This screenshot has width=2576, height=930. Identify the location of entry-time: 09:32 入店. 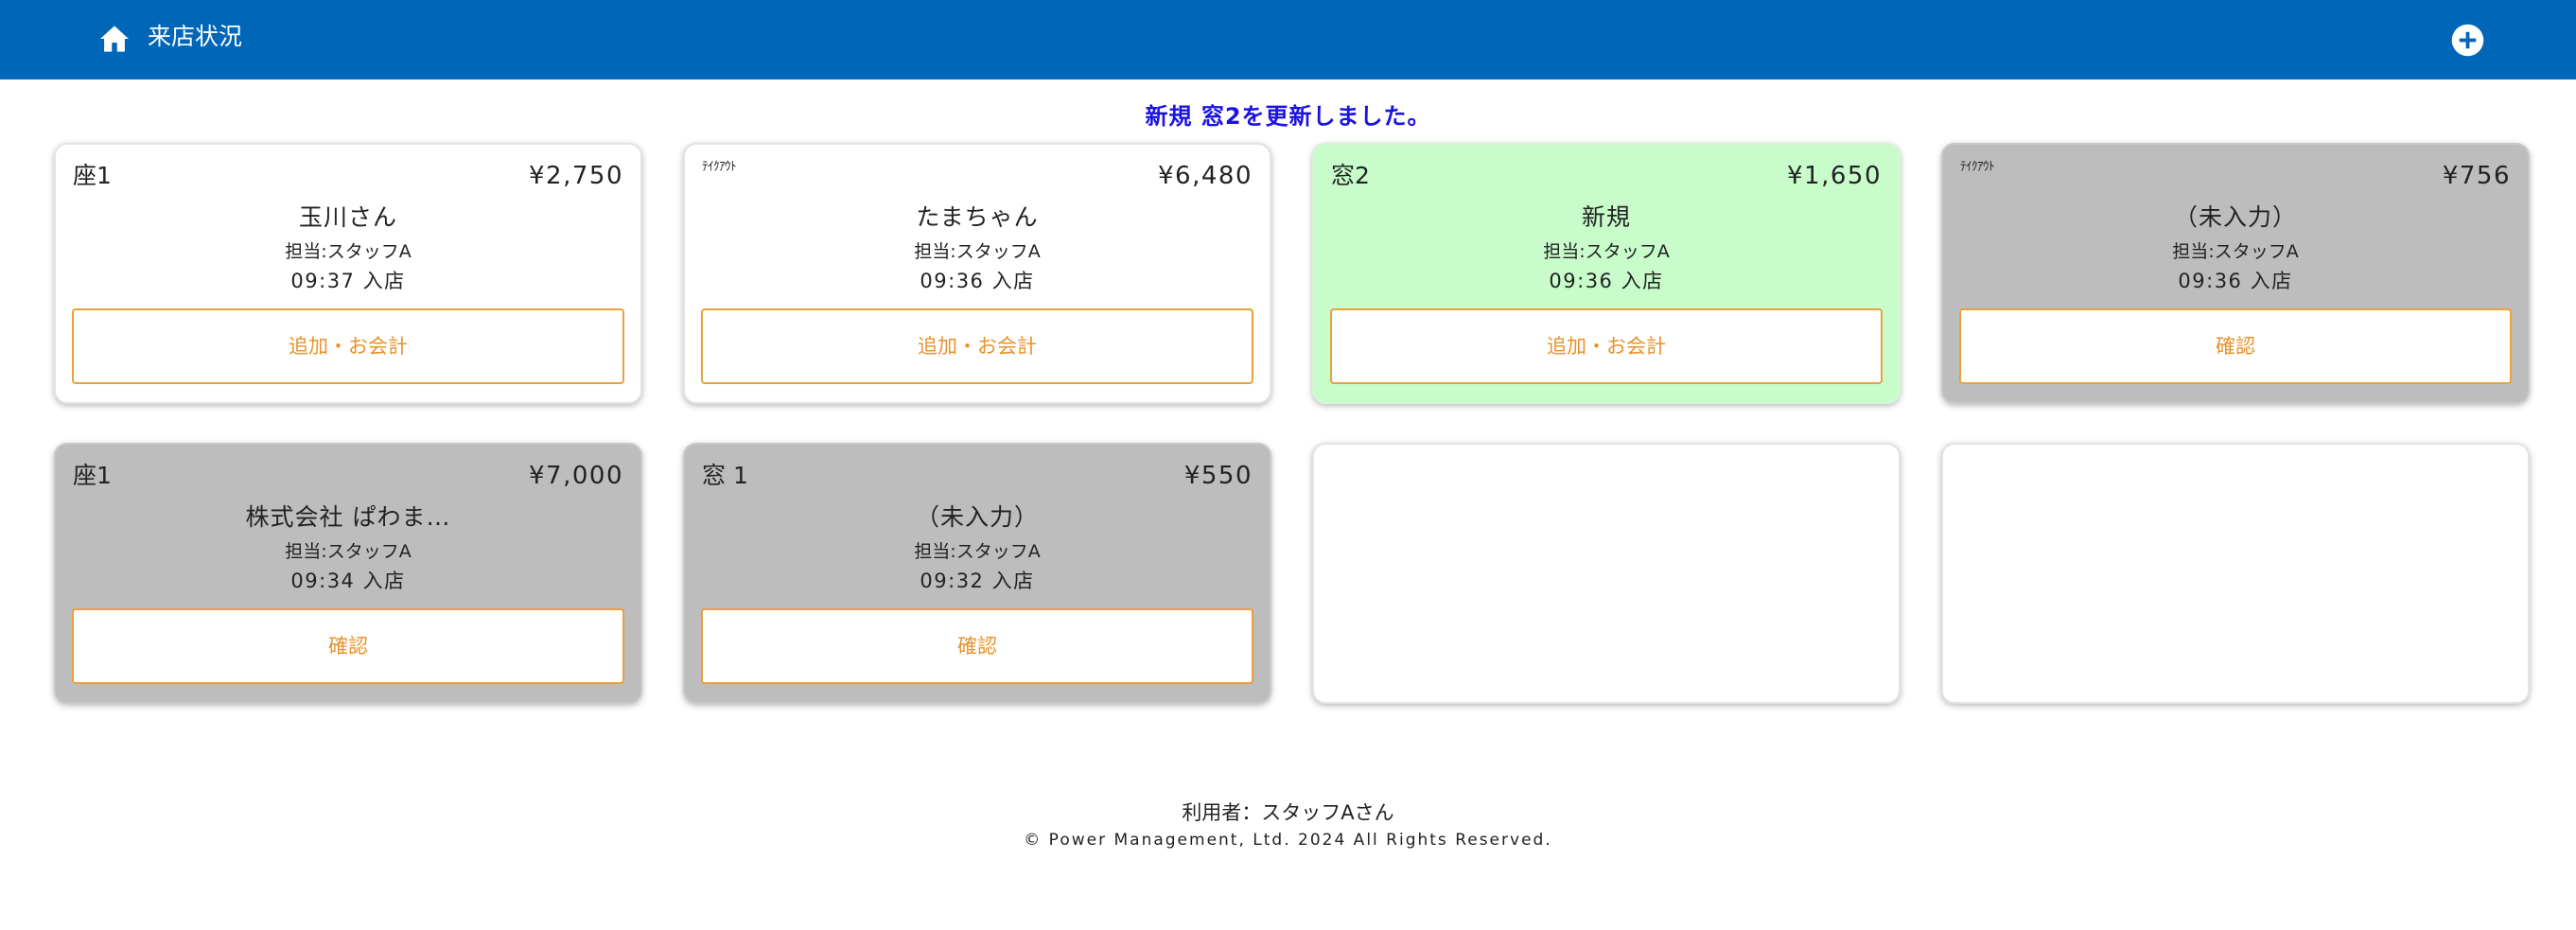
(977, 581).